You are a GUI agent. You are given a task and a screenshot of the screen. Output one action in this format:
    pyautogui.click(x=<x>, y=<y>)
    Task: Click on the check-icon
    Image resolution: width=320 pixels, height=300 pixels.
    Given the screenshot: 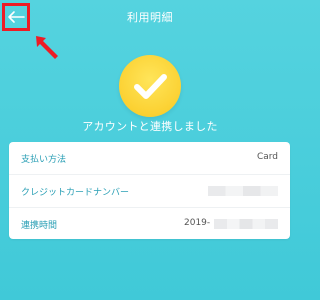 What is the action you would take?
    pyautogui.click(x=150, y=86)
    